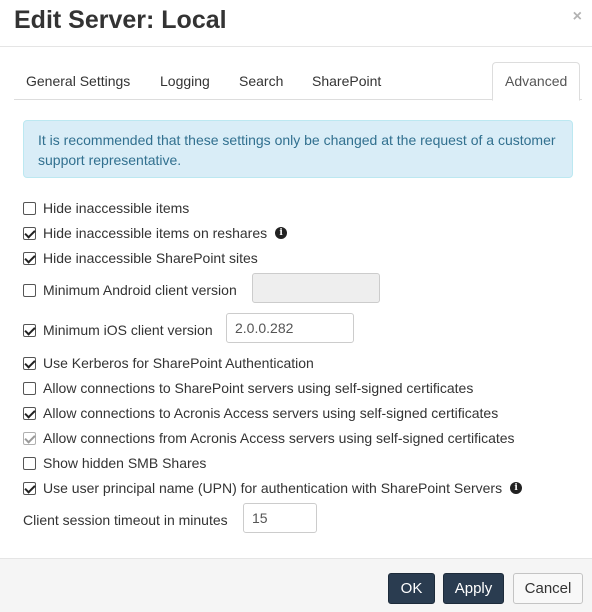 The width and height of the screenshot is (592, 612). What do you see at coordinates (128, 330) in the screenshot?
I see `option-label: Minimum iOS client version` at bounding box center [128, 330].